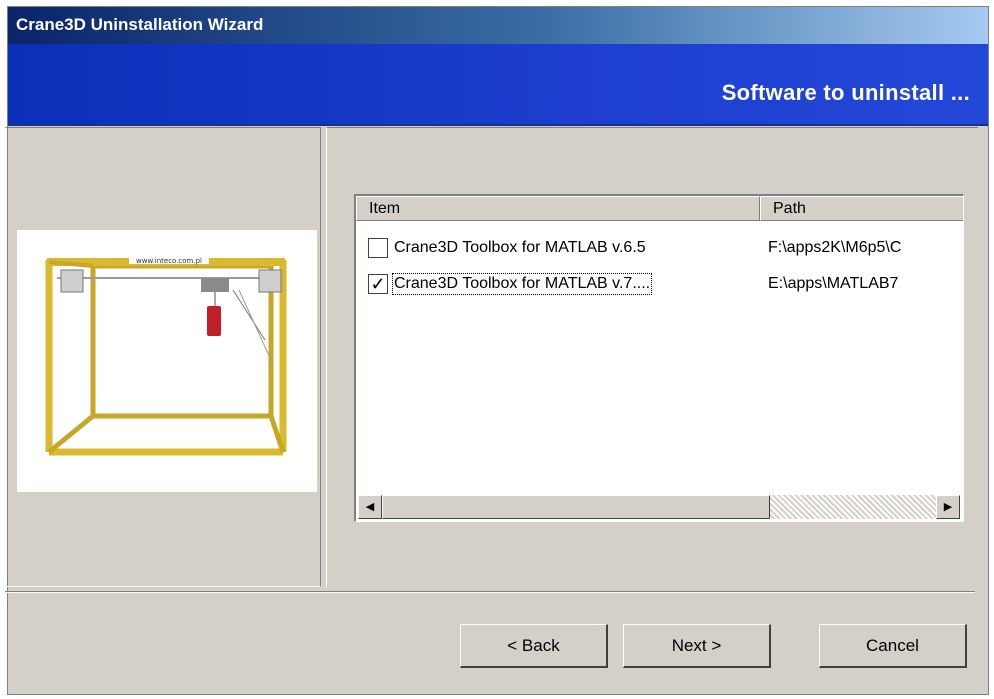  Describe the element at coordinates (576, 507) in the screenshot. I see `scroll-thumb` at that location.